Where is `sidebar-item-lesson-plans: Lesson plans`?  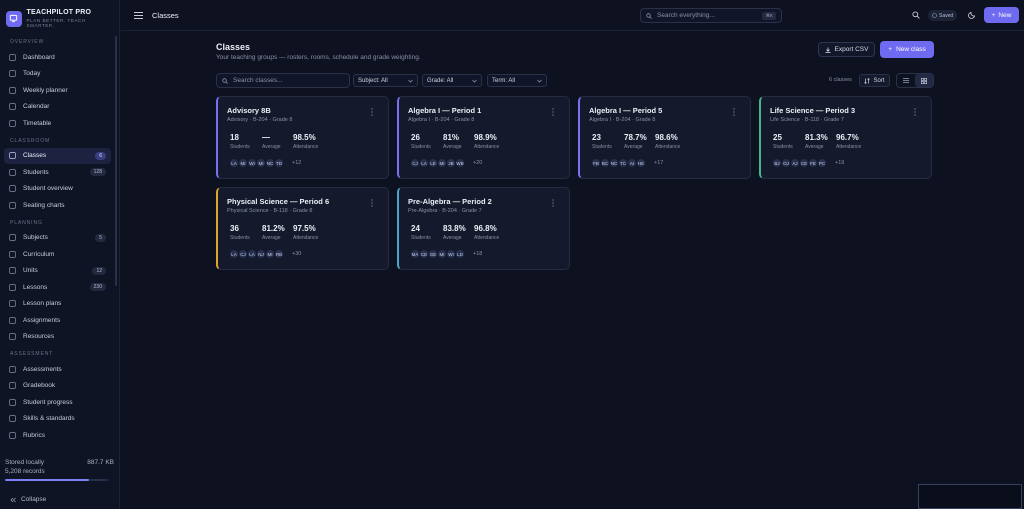
sidebar-item-lesson-plans: Lesson plans is located at coordinates (57, 304).